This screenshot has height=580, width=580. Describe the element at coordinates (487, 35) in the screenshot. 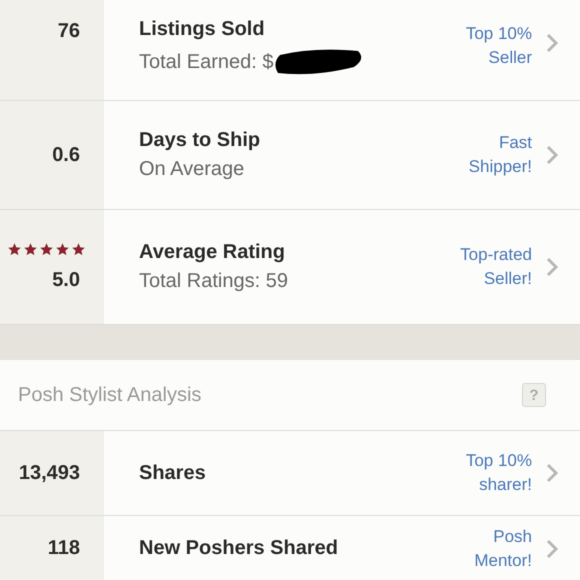

I see `badge-link: Top 10% Seller` at that location.